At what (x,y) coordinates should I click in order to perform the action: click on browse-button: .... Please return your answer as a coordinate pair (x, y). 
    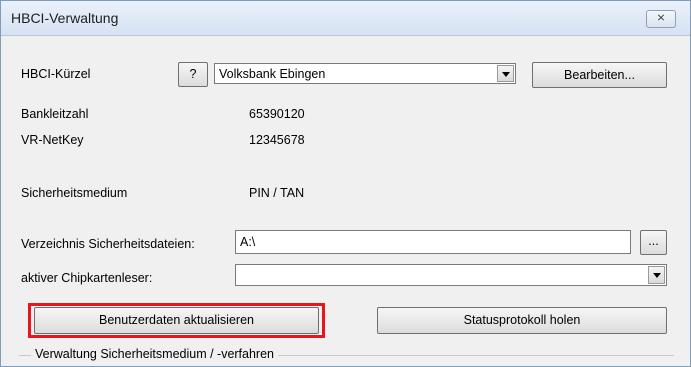
    Looking at the image, I should click on (653, 242).